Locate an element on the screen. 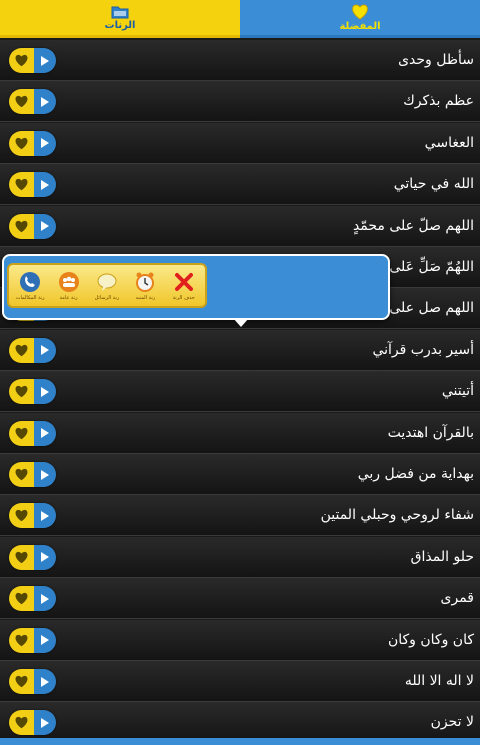  list-item: شفاء لروحي وحبلي المتين is located at coordinates (240, 516).